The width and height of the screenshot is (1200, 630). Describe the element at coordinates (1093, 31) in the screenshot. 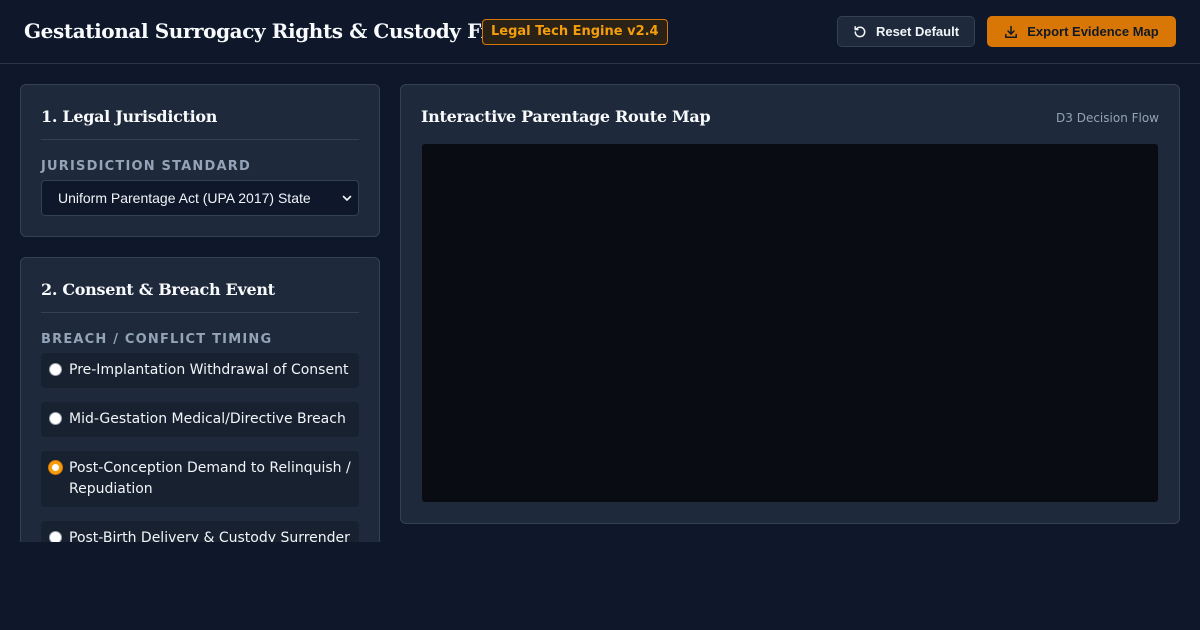

I see `export-evidence-map-label: Export Evidence Map` at that location.